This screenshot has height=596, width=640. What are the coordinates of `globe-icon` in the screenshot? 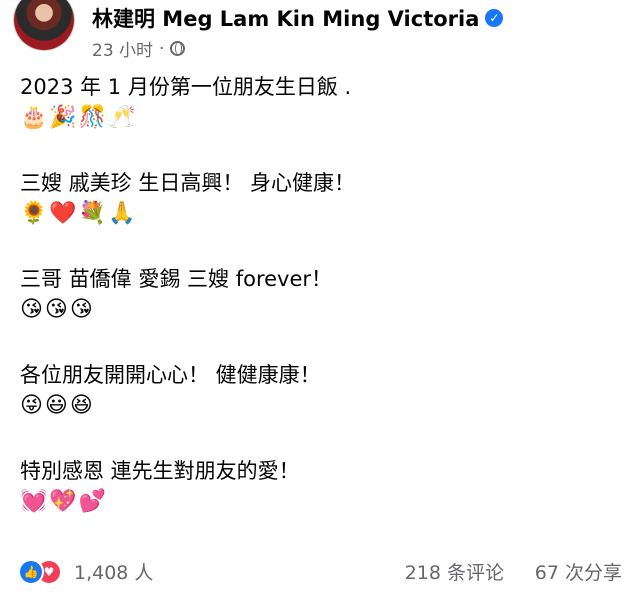 It's located at (178, 48).